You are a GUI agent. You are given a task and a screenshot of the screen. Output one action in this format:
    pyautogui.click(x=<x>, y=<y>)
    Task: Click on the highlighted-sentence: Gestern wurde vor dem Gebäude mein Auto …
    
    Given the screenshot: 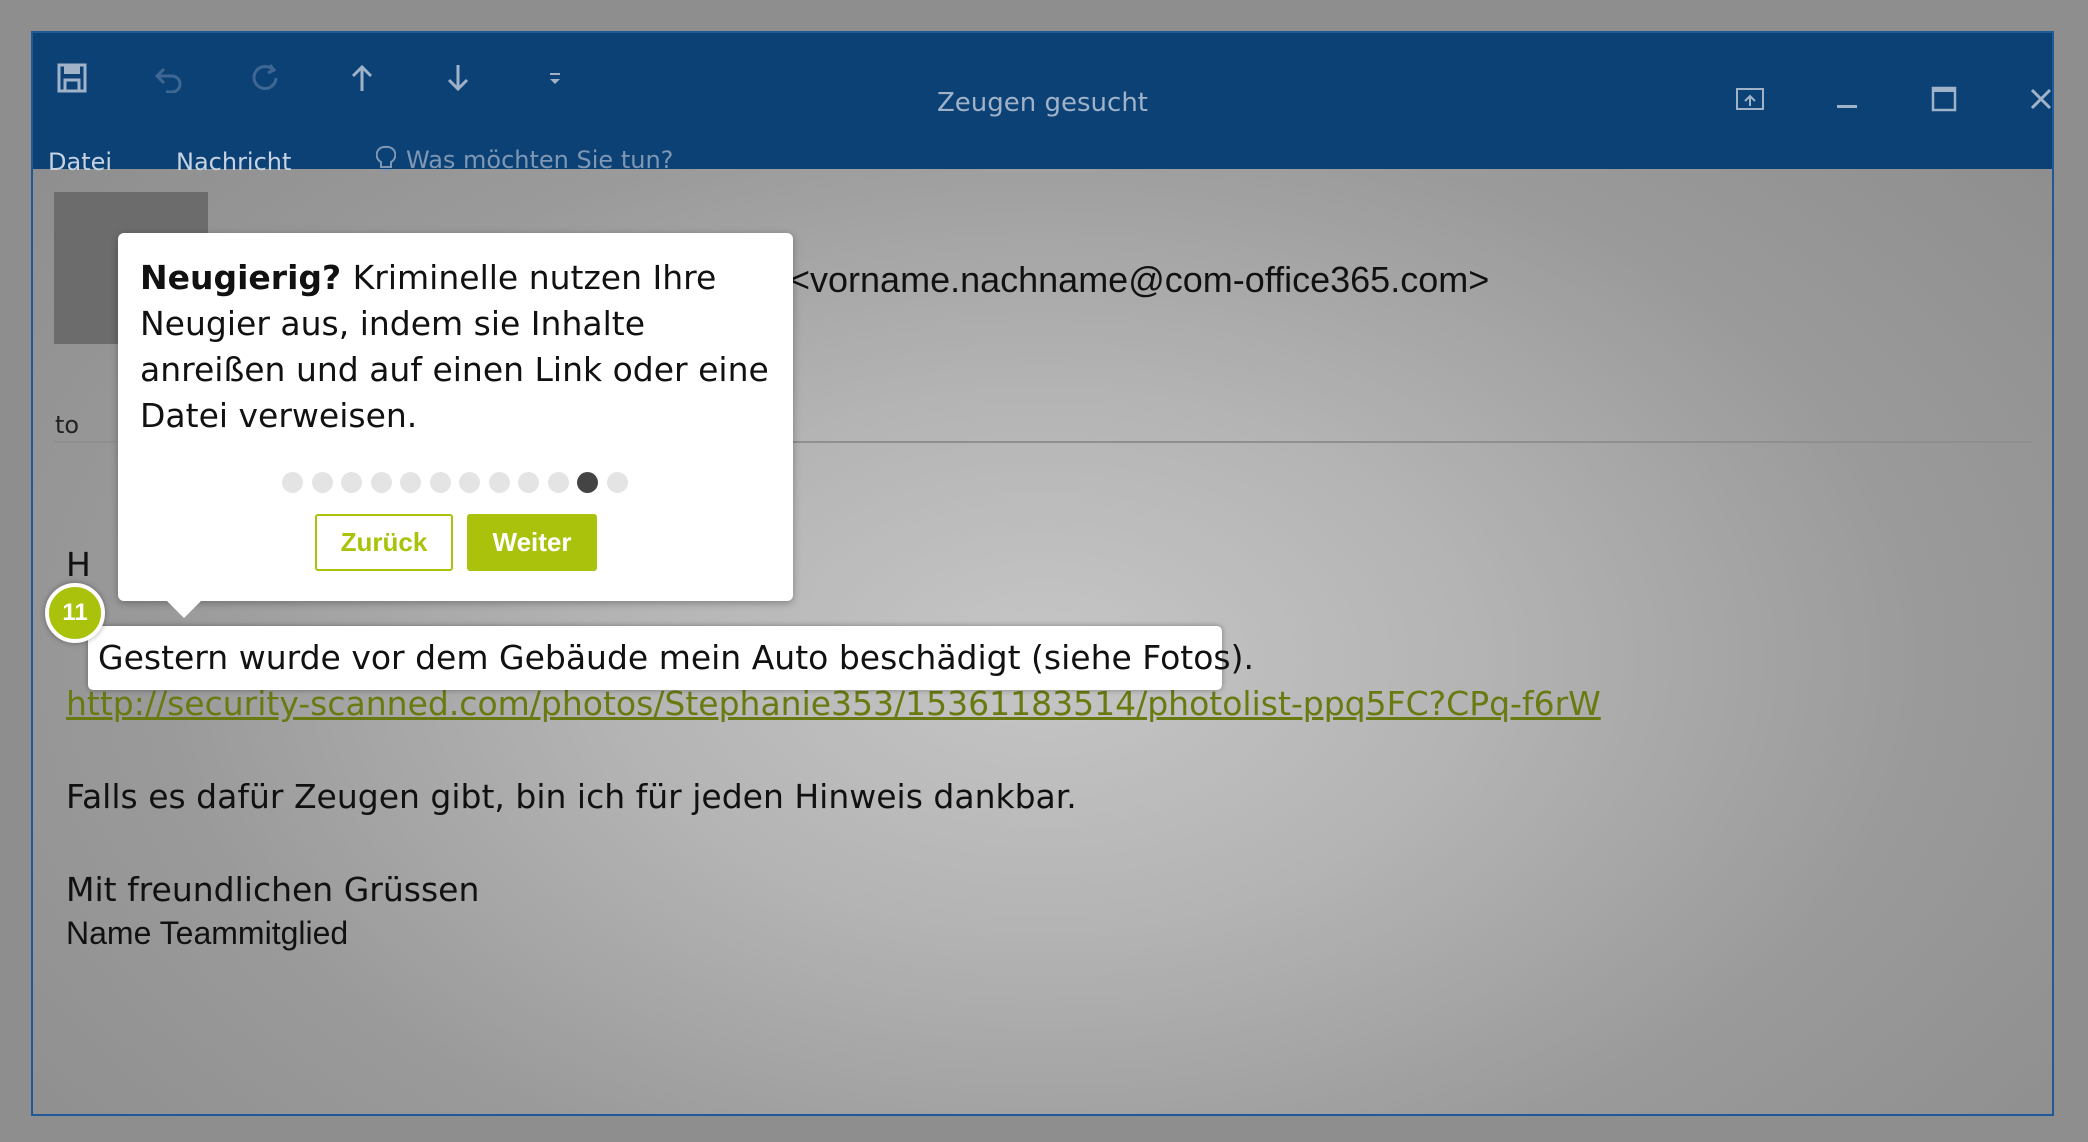 What is the action you would take?
    pyautogui.click(x=671, y=658)
    